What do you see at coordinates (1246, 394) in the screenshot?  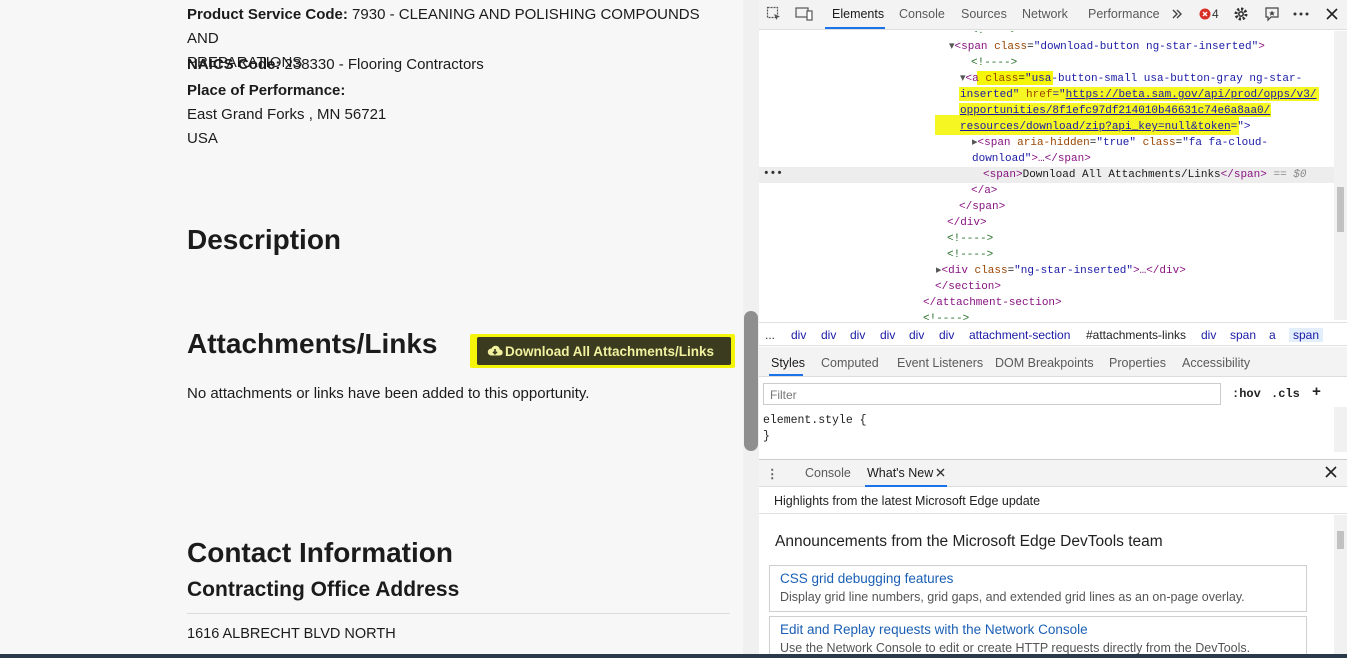 I see `hov-toggle: :hov` at bounding box center [1246, 394].